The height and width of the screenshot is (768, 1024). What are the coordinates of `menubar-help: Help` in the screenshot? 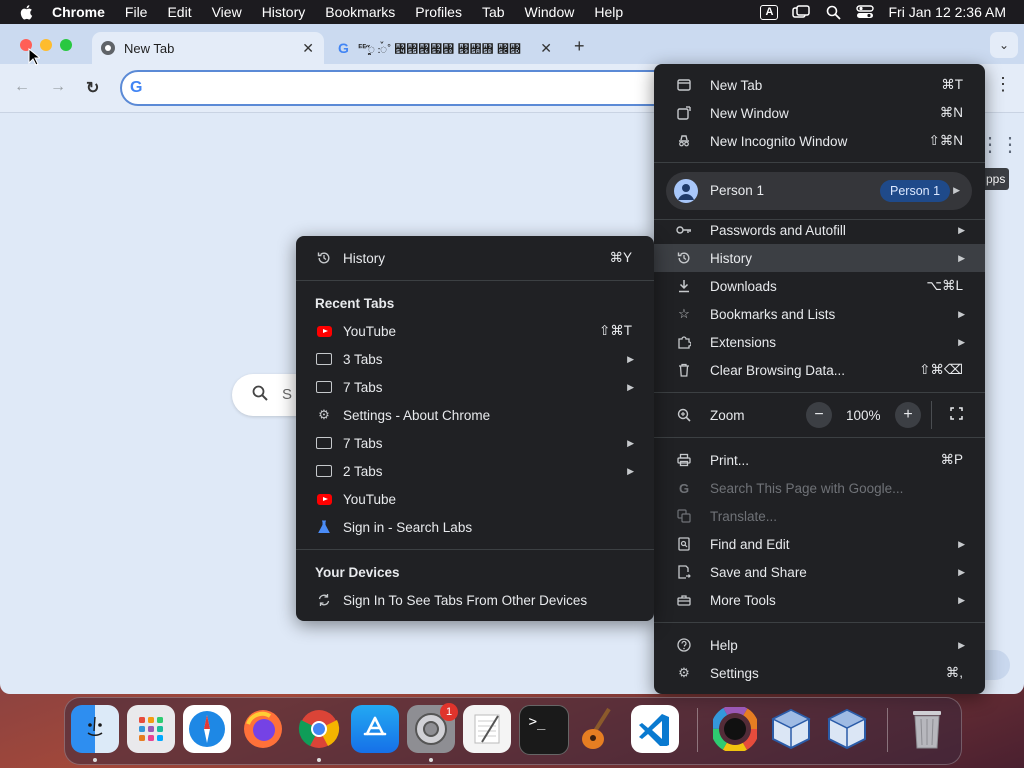 It's located at (608, 12).